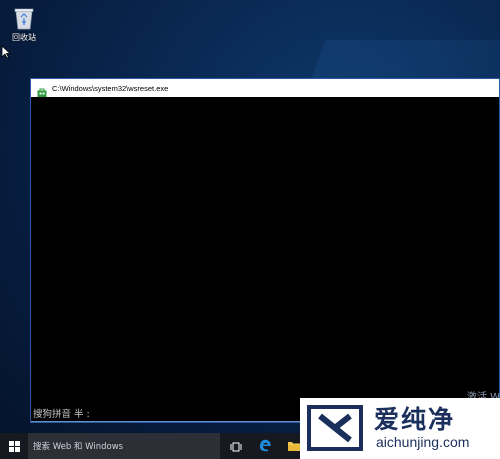 This screenshot has width=500, height=459. I want to click on store-app-icon, so click(42, 90).